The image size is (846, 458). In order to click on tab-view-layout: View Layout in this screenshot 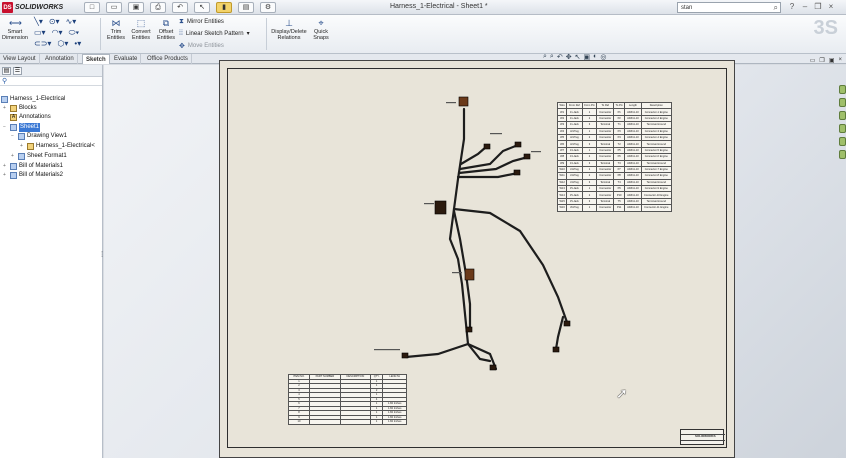, I will do `click(20, 59)`.